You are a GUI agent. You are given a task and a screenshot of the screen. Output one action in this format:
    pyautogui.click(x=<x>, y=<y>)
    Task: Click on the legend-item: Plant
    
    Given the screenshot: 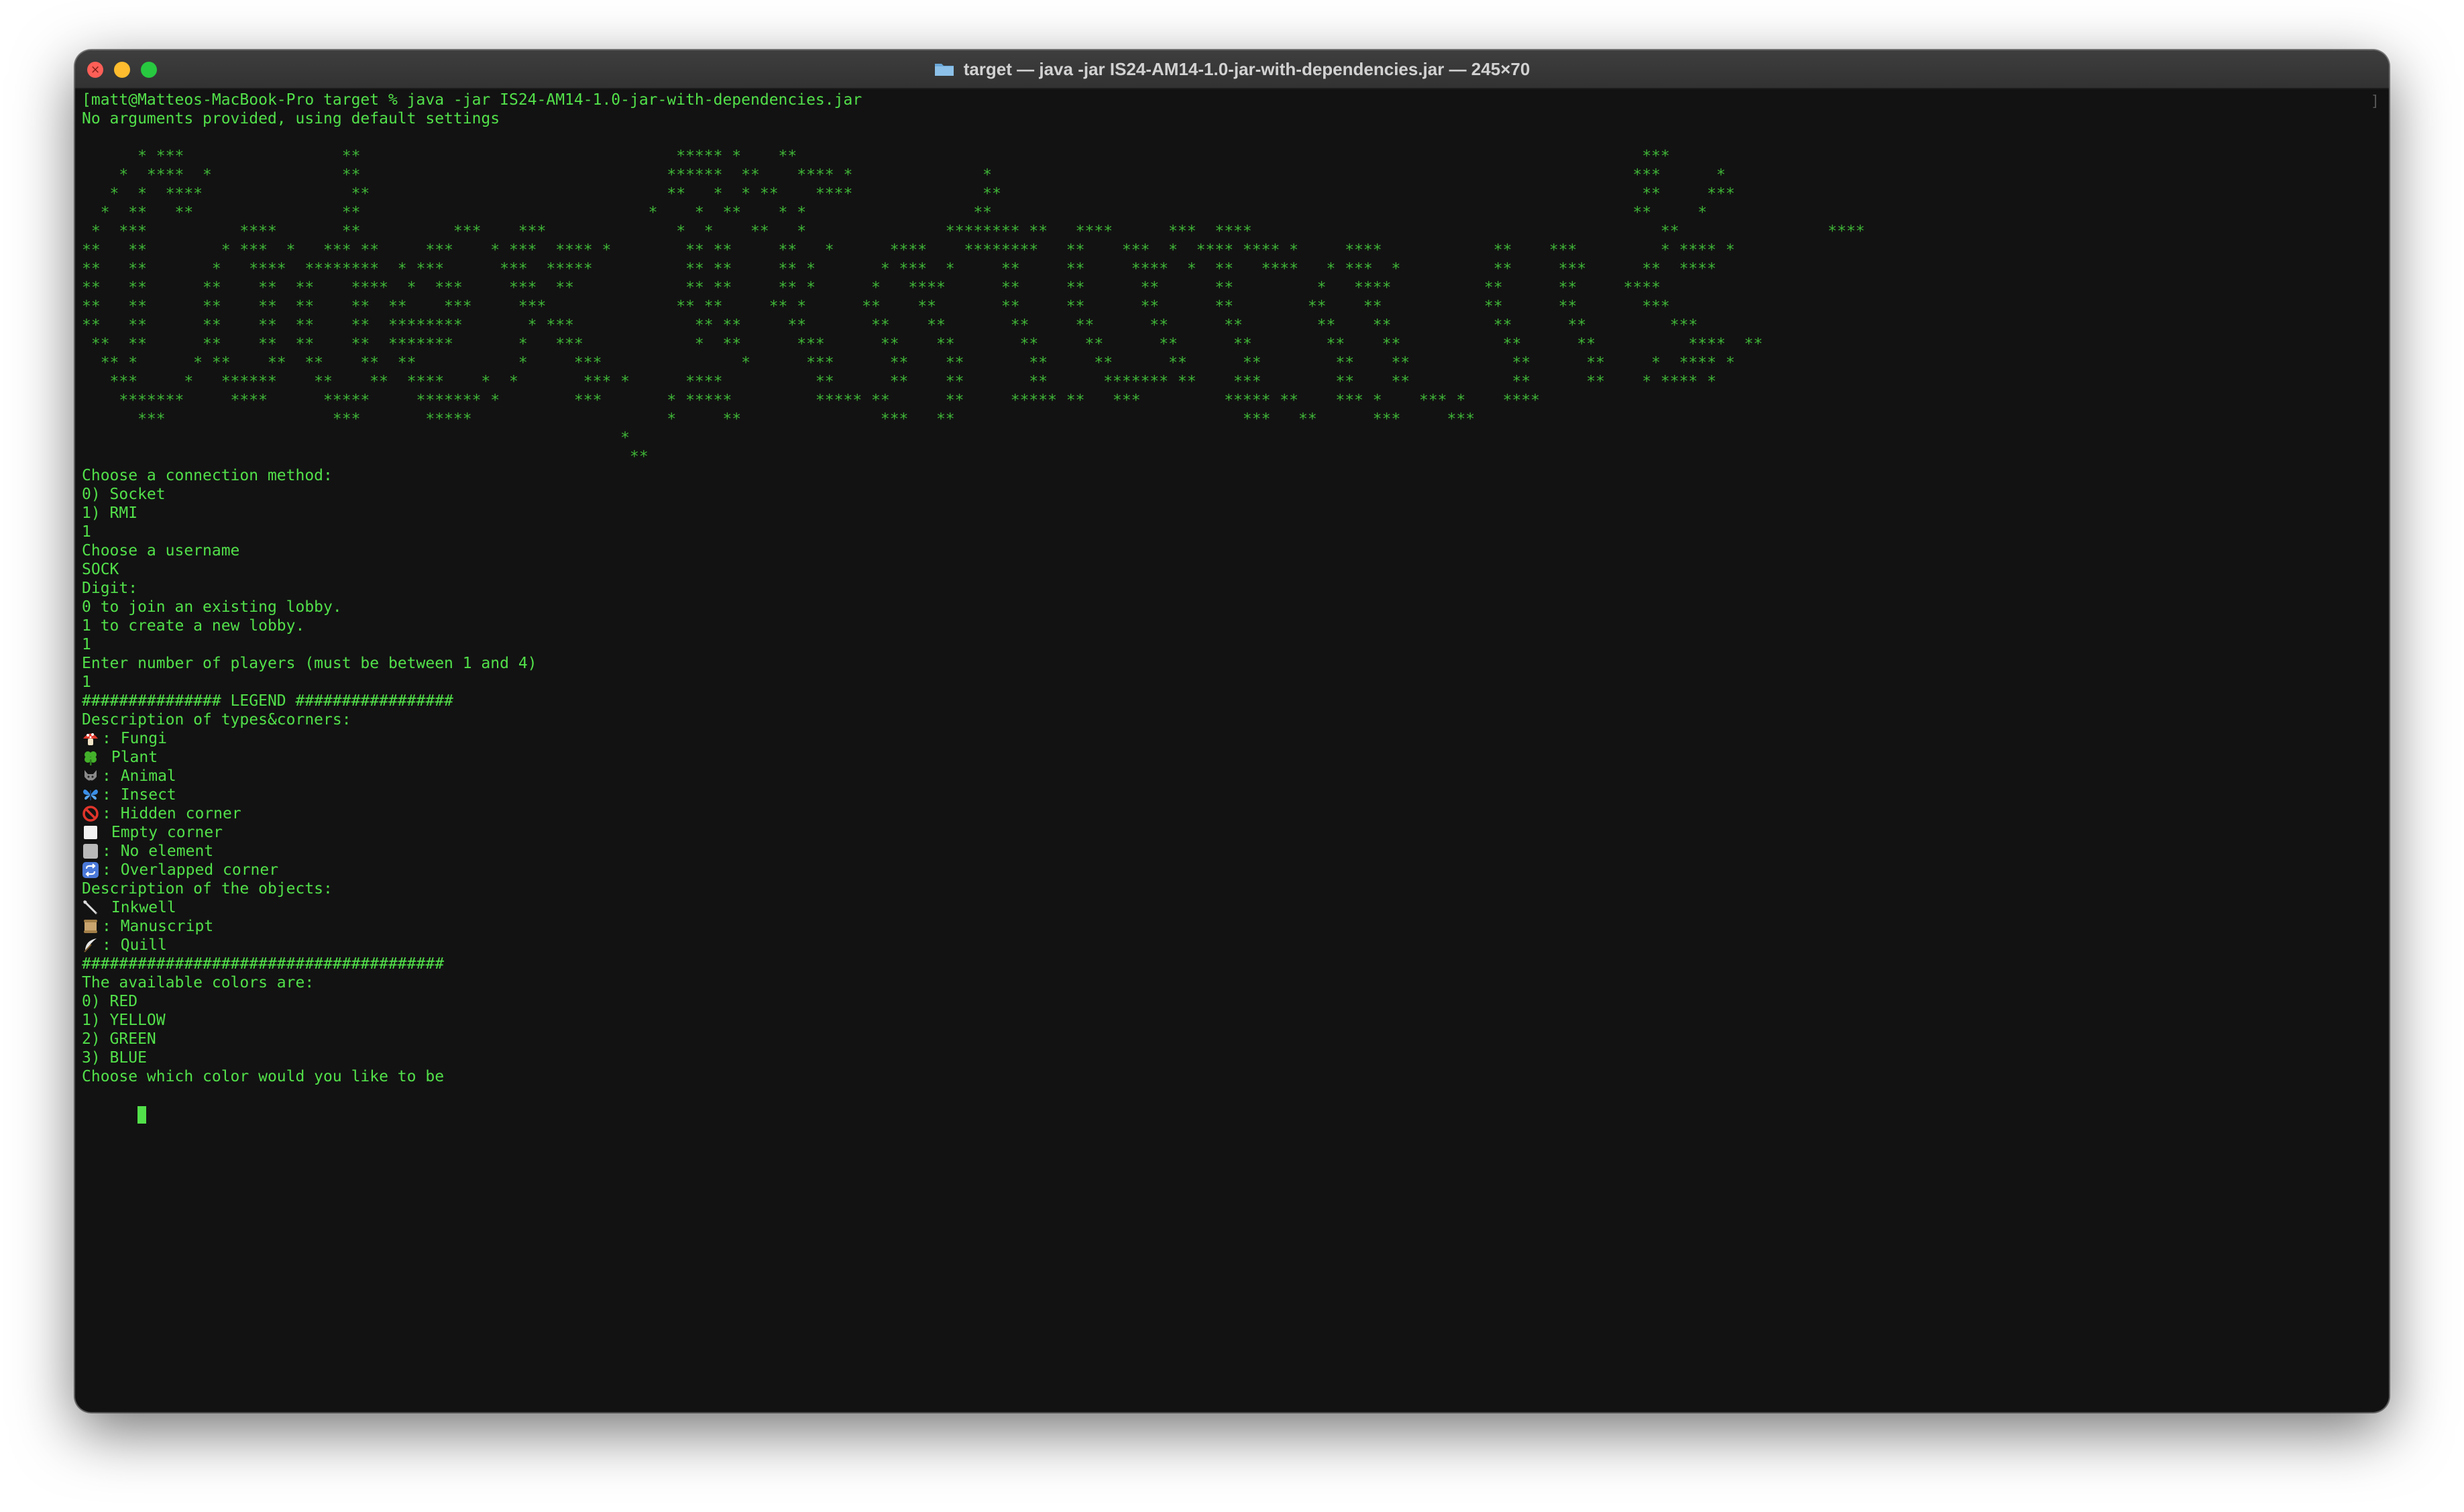 What is the action you would take?
    pyautogui.click(x=1232, y=757)
    